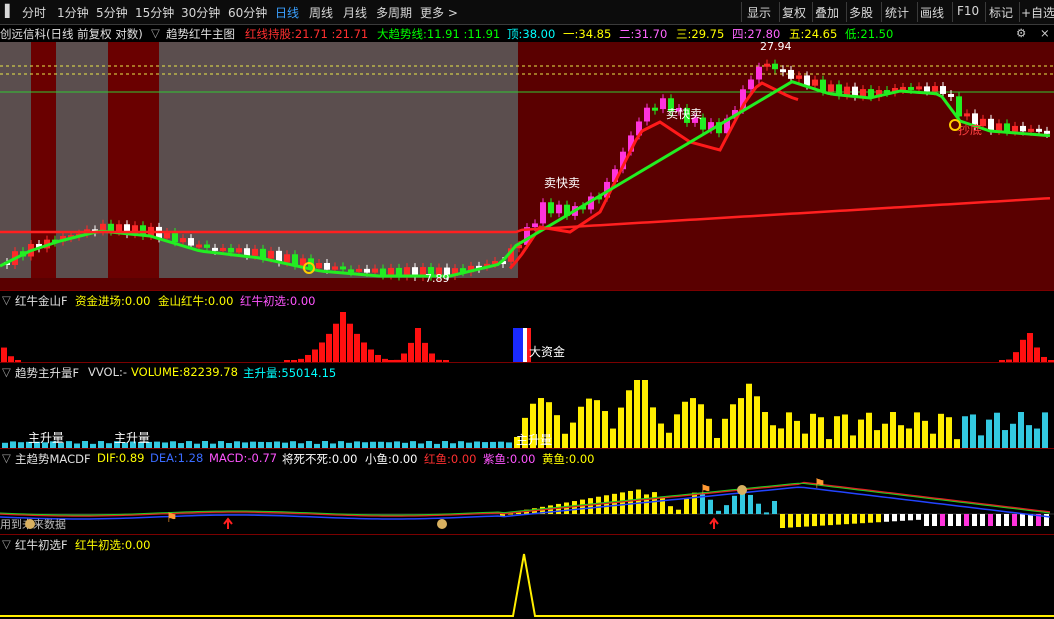 This screenshot has height=619, width=1054. What do you see at coordinates (41, 545) in the screenshot?
I see `indicator-name: 红牛初选F` at bounding box center [41, 545].